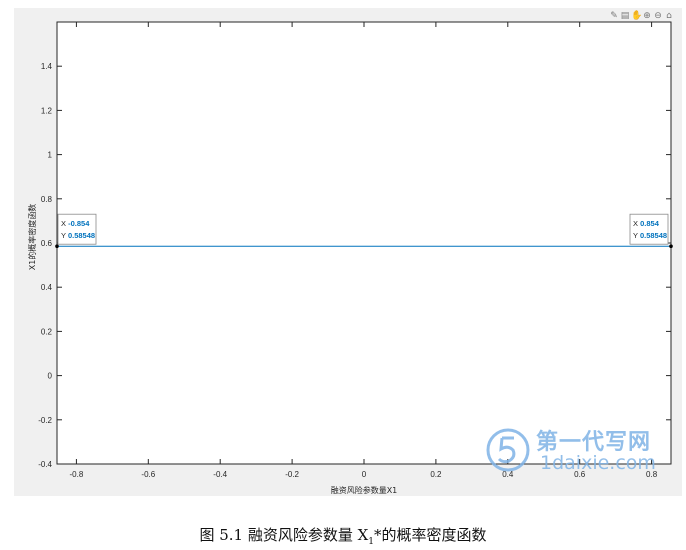 The width and height of the screenshot is (686, 550). Describe the element at coordinates (47, 199) in the screenshot. I see `y-tick-label: 0.8` at that location.